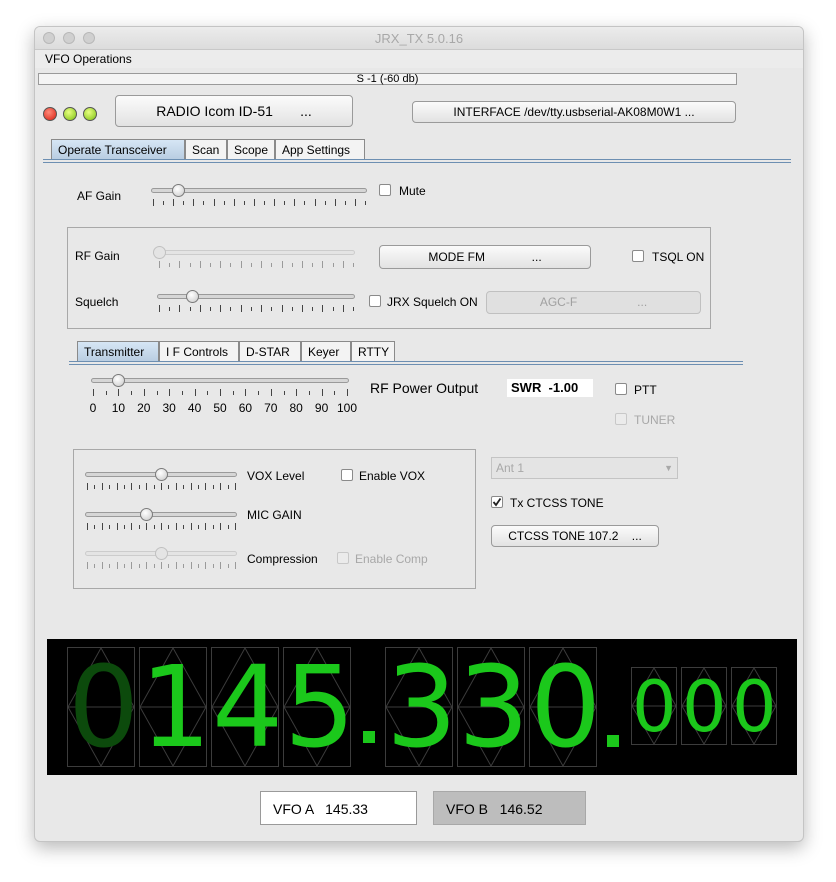  I want to click on slider-ticks, so click(161, 527).